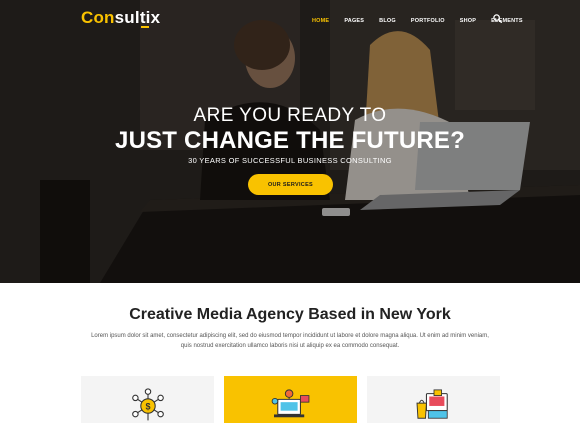  Describe the element at coordinates (497, 18) in the screenshot. I see `search-icon` at that location.